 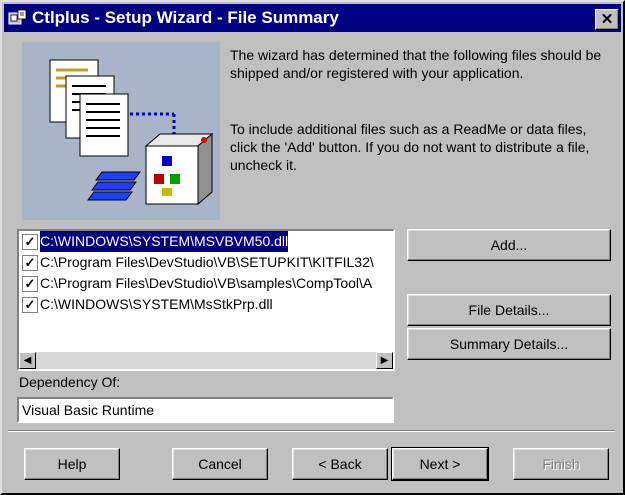 I want to click on scroll-right-arrow-icon: ▶, so click(x=384, y=360).